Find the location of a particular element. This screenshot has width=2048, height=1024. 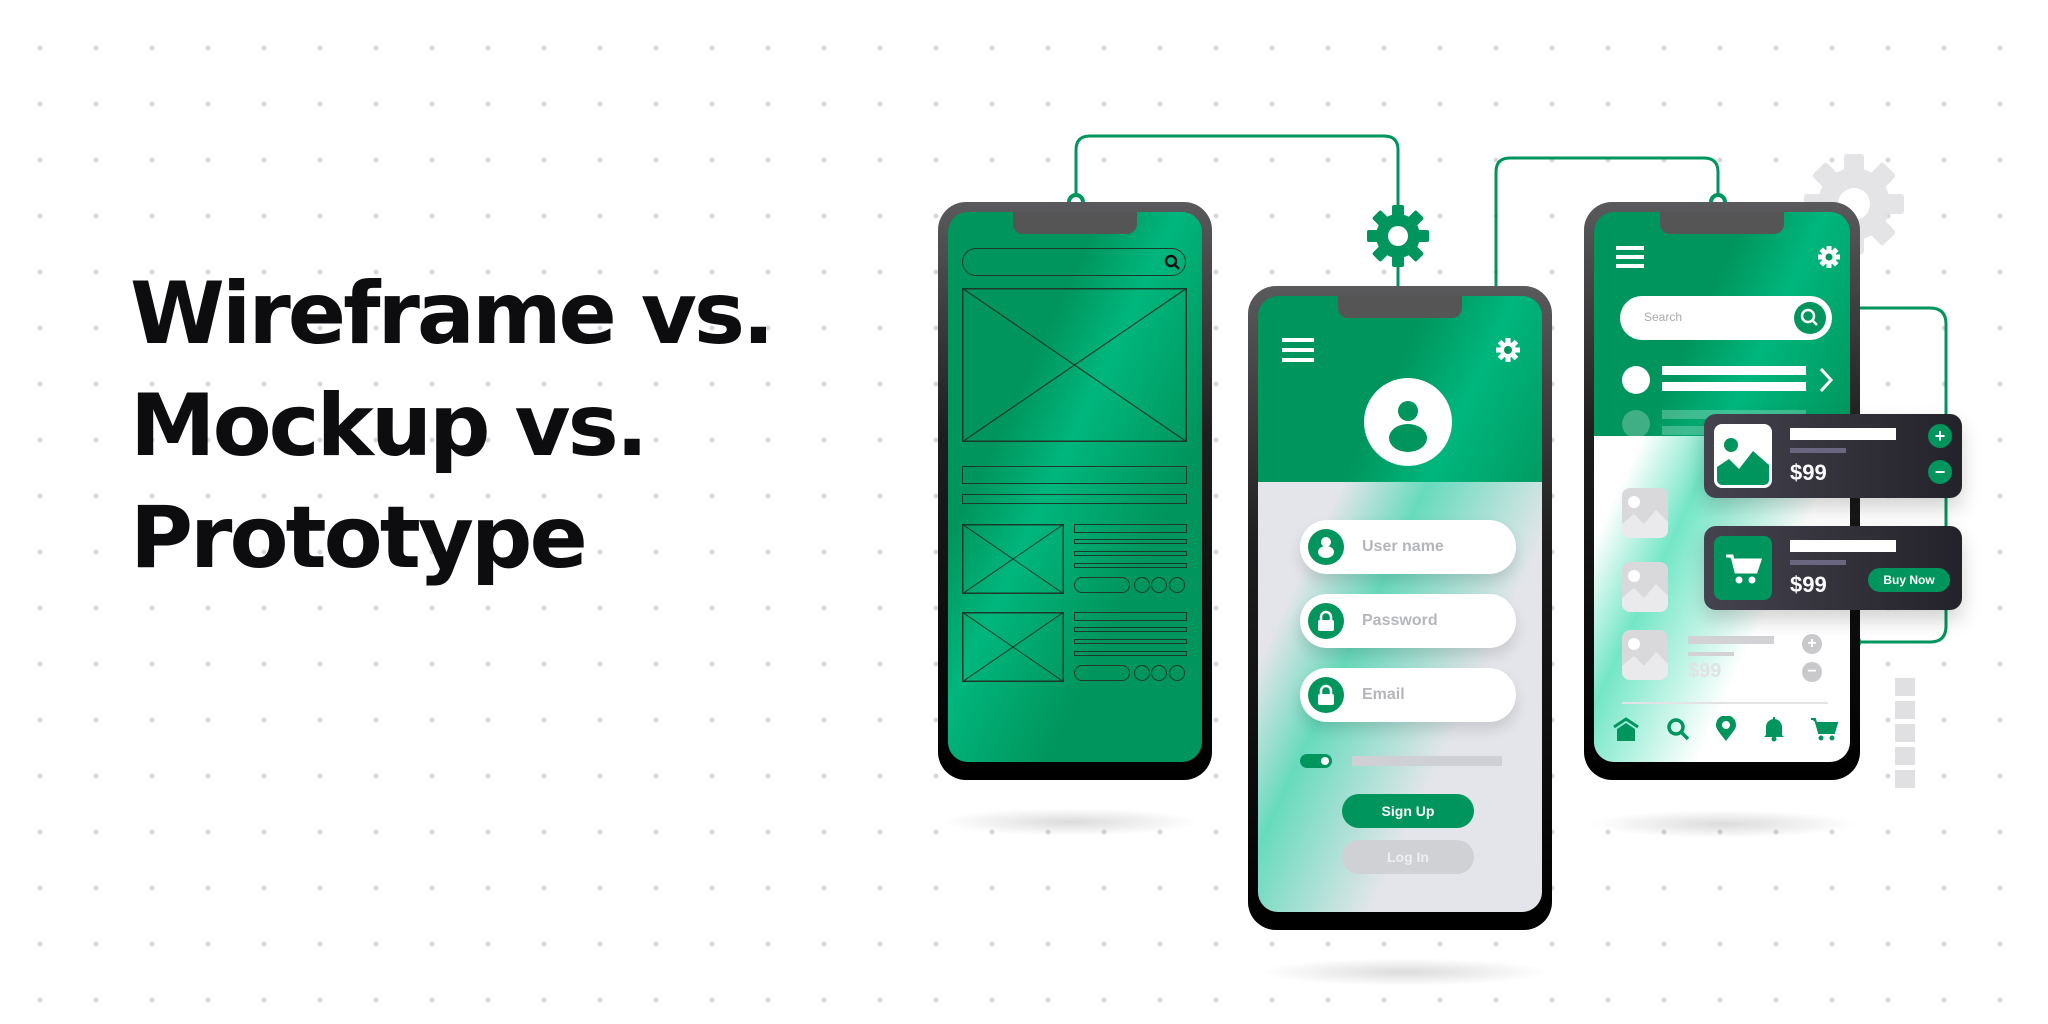

home-icon is located at coordinates (1626, 729).